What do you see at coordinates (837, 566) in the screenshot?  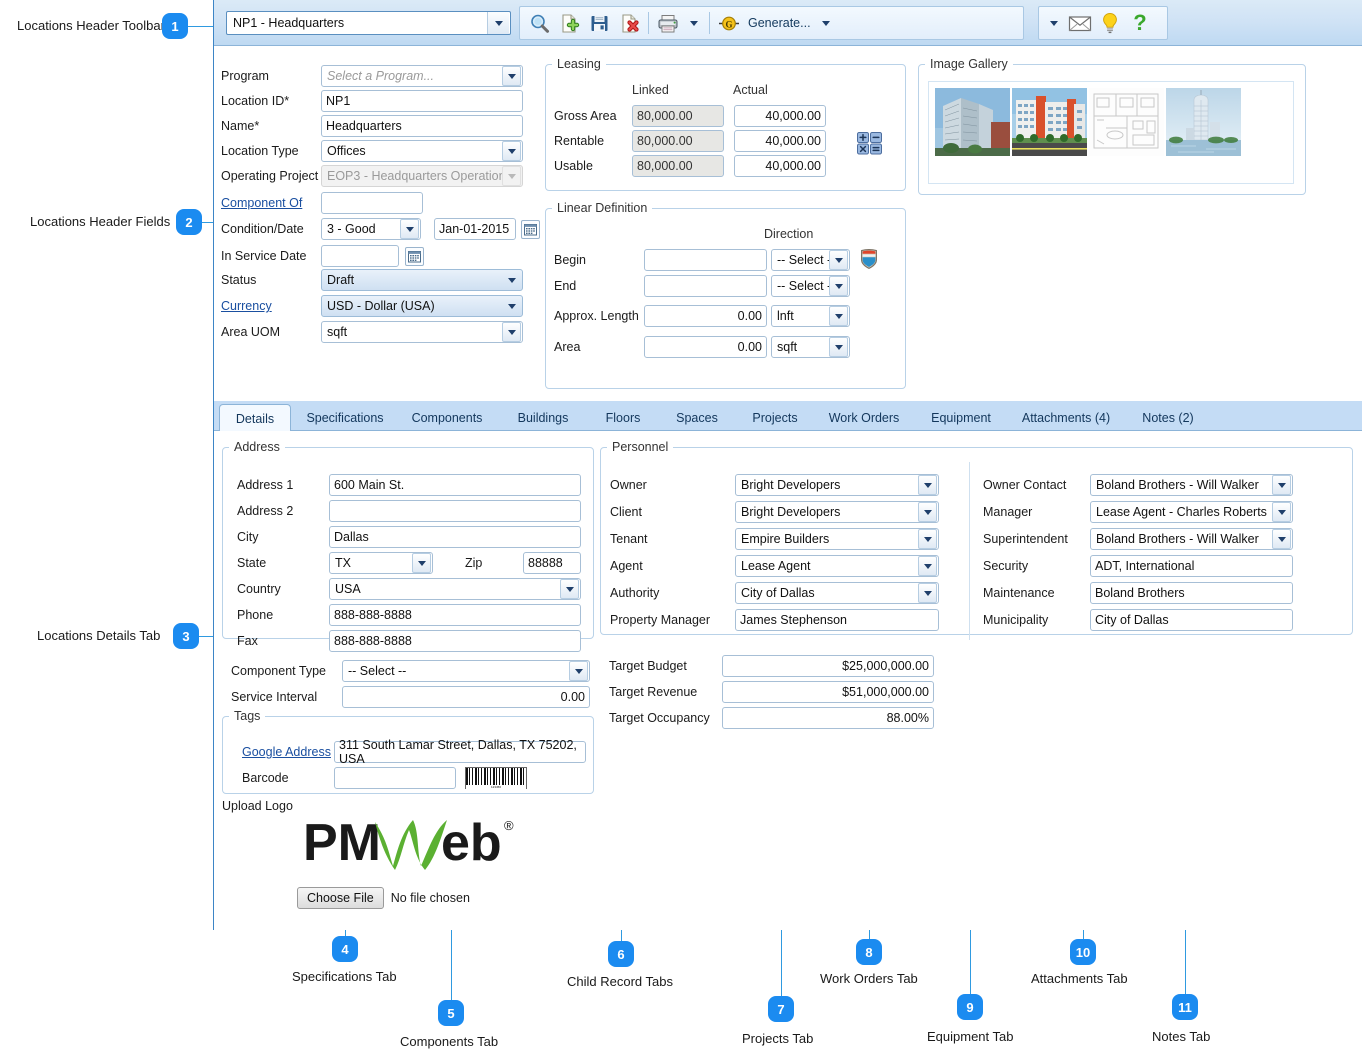 I see `agent-select: Lease Agent` at bounding box center [837, 566].